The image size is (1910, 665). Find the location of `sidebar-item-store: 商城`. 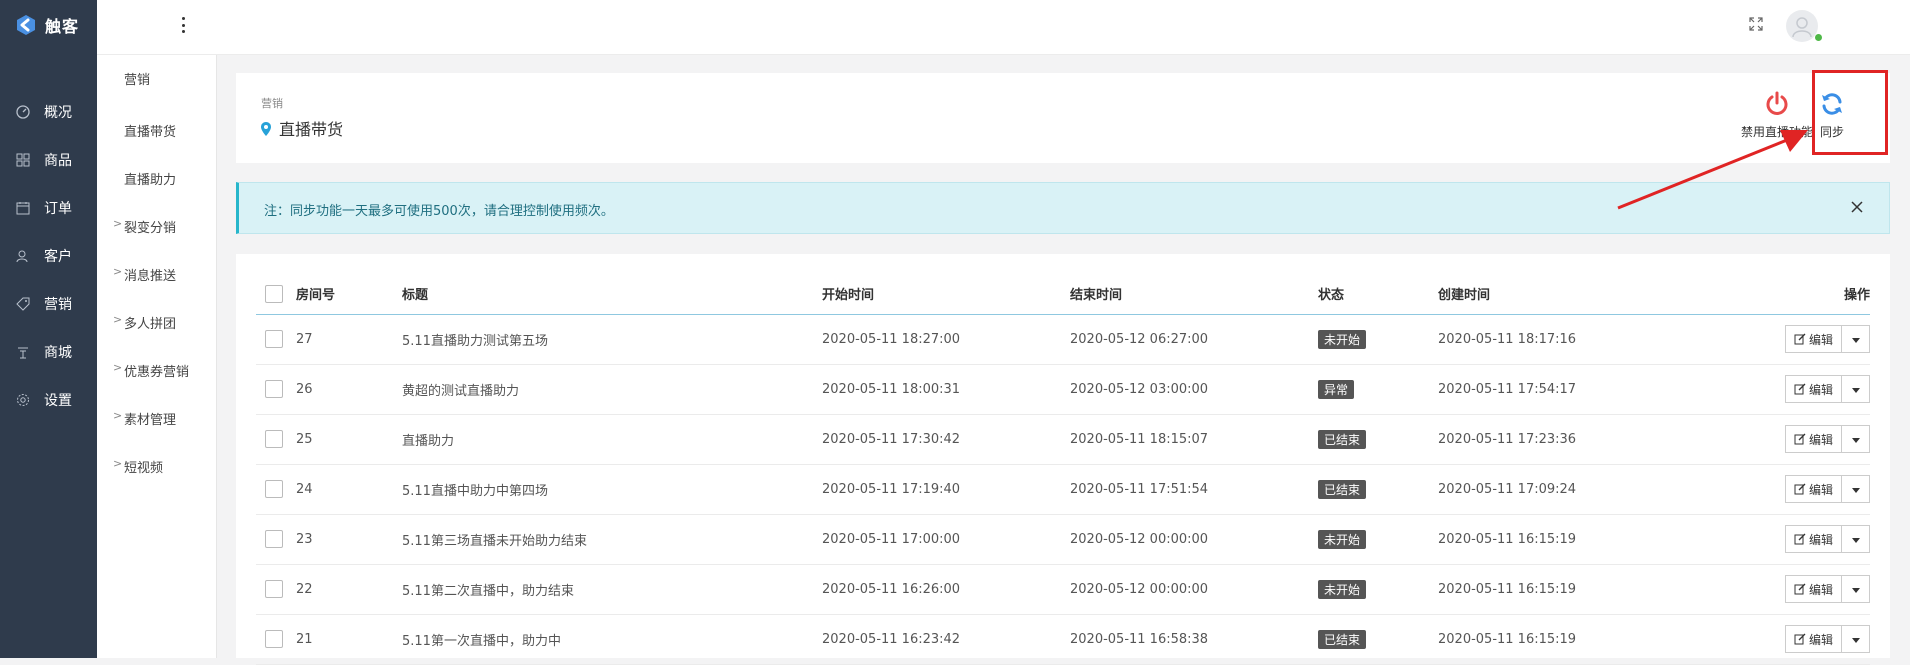

sidebar-item-store: 商城 is located at coordinates (48, 352).